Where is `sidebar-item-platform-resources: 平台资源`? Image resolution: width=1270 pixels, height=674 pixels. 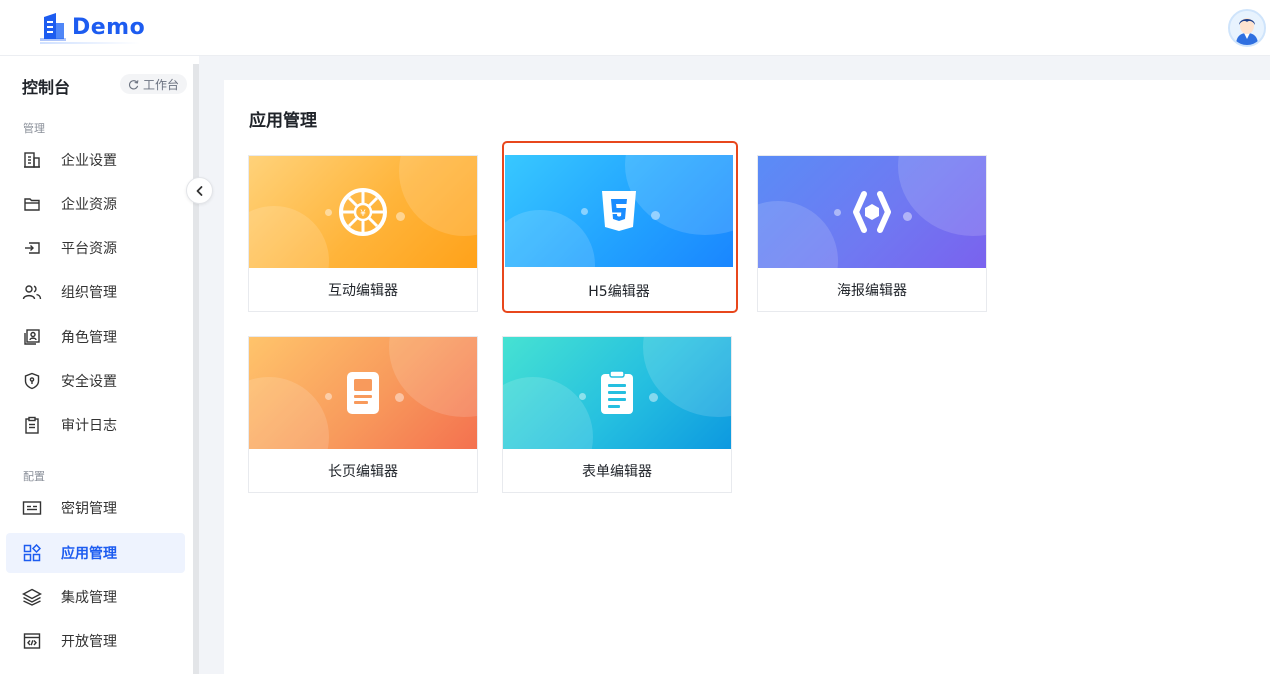
sidebar-item-platform-resources: 平台资源 is located at coordinates (95, 248).